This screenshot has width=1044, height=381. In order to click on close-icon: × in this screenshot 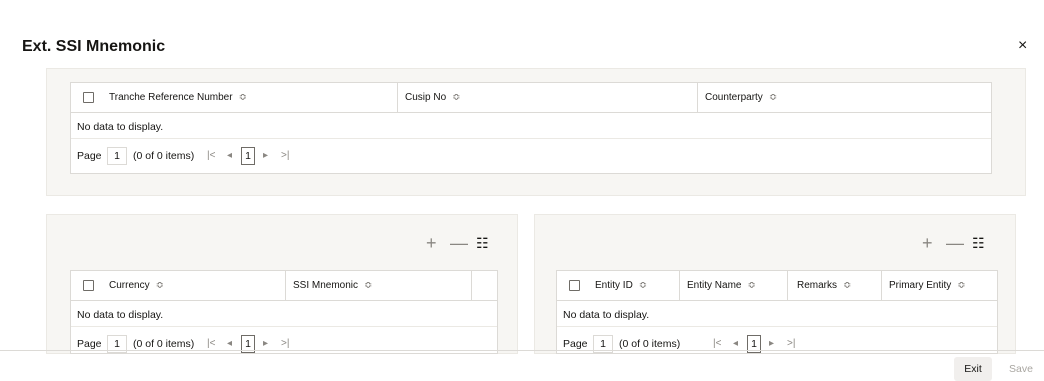, I will do `click(1022, 46)`.